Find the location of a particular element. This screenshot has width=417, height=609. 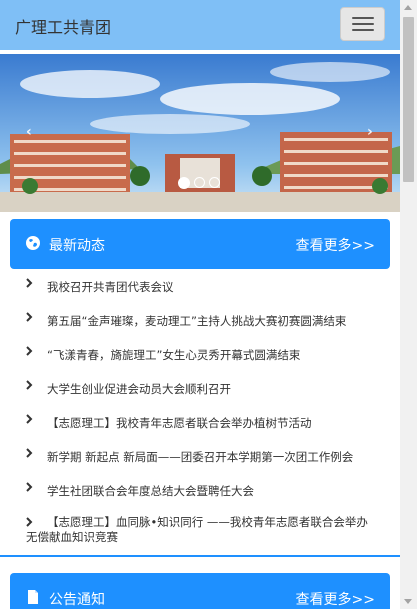

list-item: 大学生创业促进会动员大会顺利召开 is located at coordinates (200, 388).